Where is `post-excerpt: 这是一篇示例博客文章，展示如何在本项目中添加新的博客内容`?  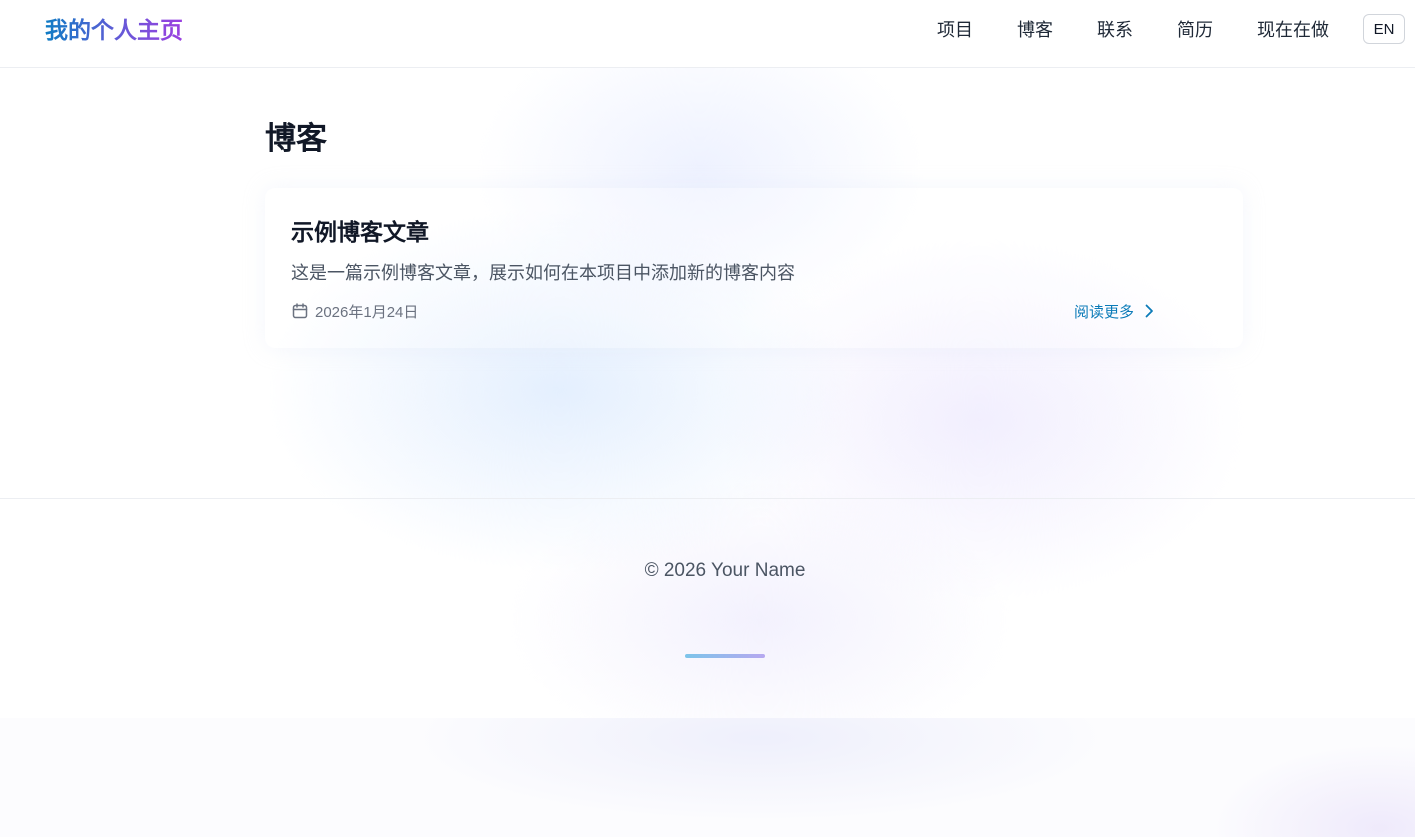
post-excerpt: 这是一篇示例博客文章，展示如何在本项目中添加新的博客内容 is located at coordinates (543, 273).